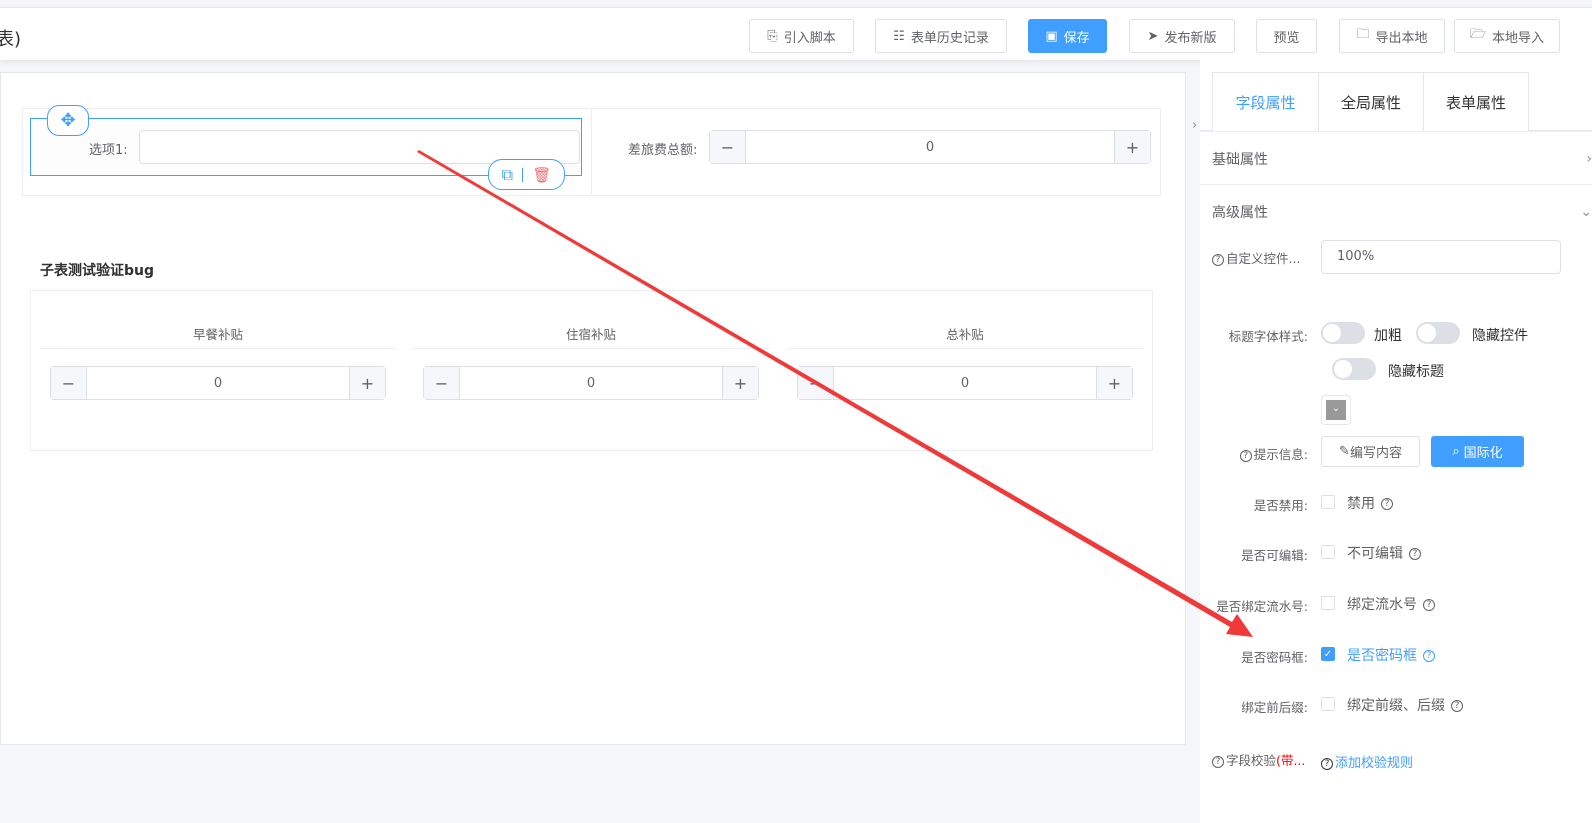 This screenshot has height=823, width=1592. Describe the element at coordinates (1441, 257) in the screenshot. I see `custom-width-input: 100%` at that location.